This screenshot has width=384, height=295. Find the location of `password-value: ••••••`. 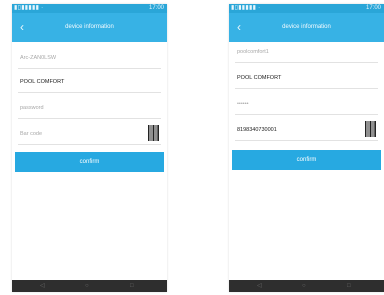

password-value: •••••• is located at coordinates (243, 104).